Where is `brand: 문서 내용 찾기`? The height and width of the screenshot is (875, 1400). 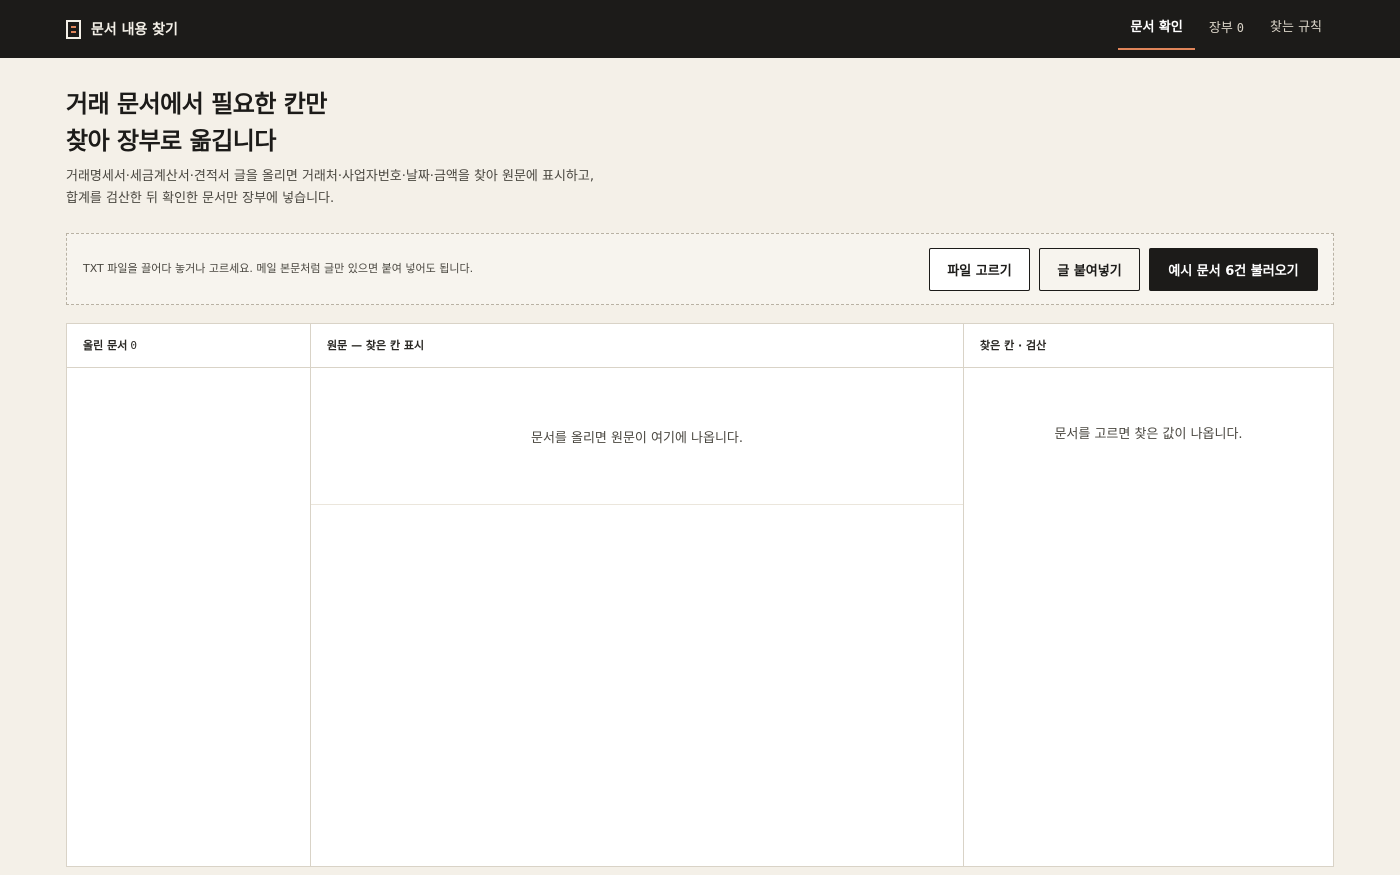 brand: 문서 내용 찾기 is located at coordinates (122, 29).